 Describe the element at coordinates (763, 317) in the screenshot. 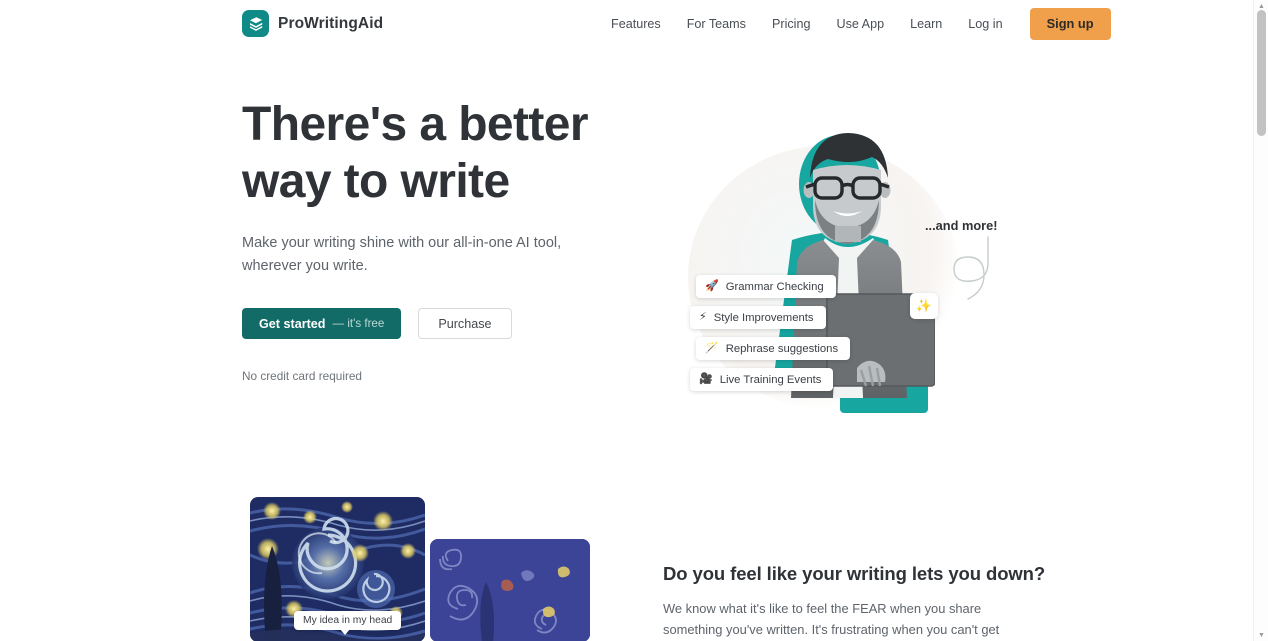

I see `feature-card-label: Style Improvements` at that location.